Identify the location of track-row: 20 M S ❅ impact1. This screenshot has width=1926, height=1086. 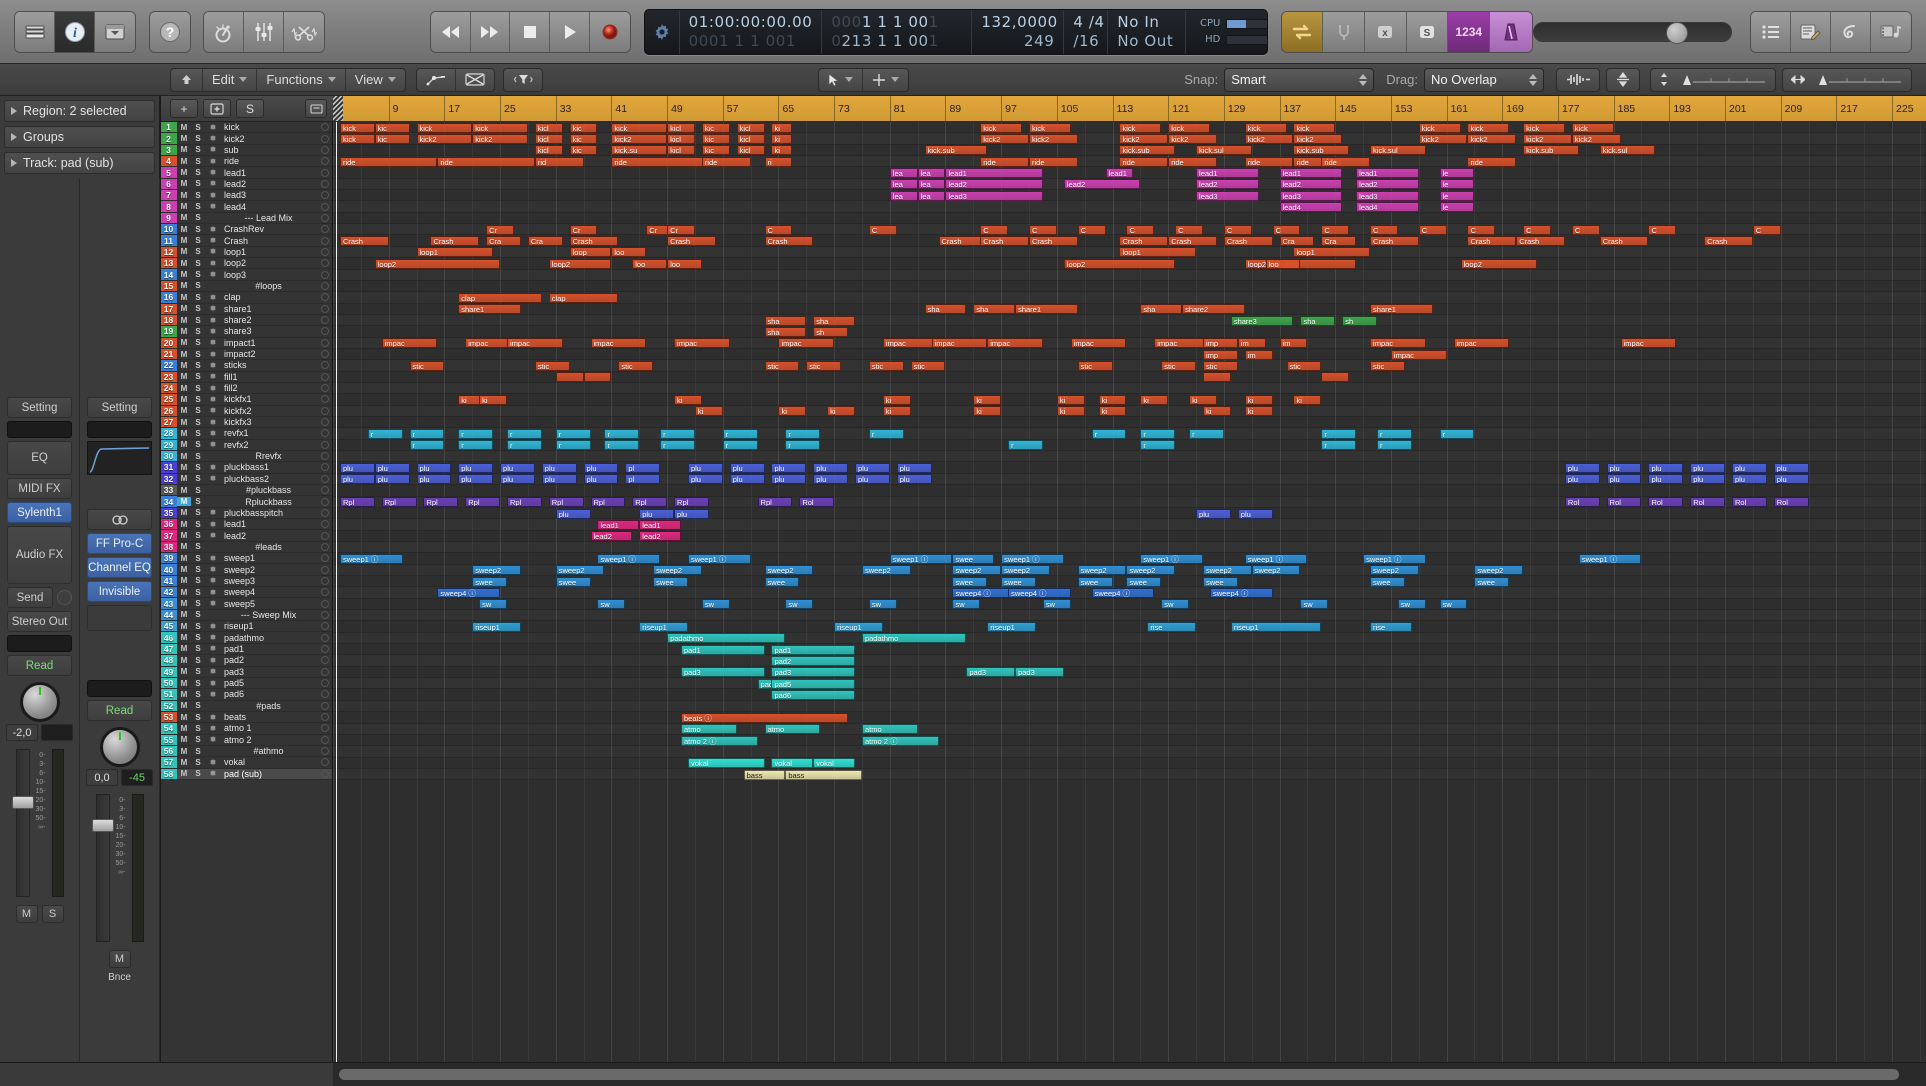
(246, 343).